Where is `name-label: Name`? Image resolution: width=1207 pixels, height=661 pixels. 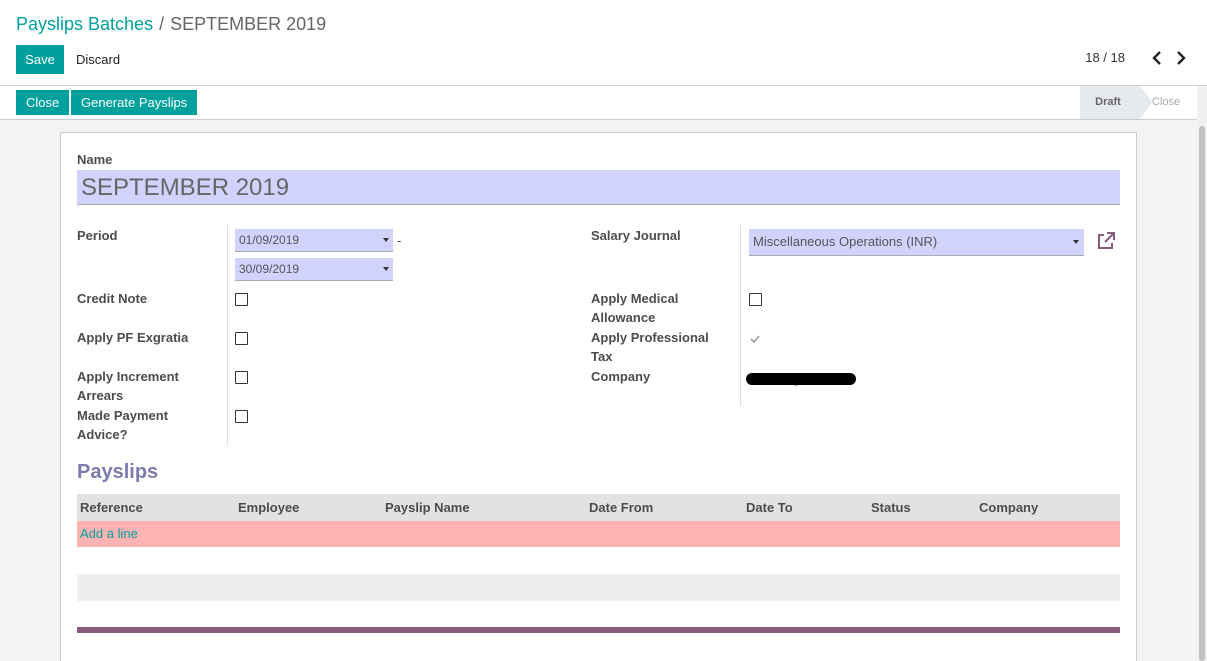
name-label: Name is located at coordinates (95, 159).